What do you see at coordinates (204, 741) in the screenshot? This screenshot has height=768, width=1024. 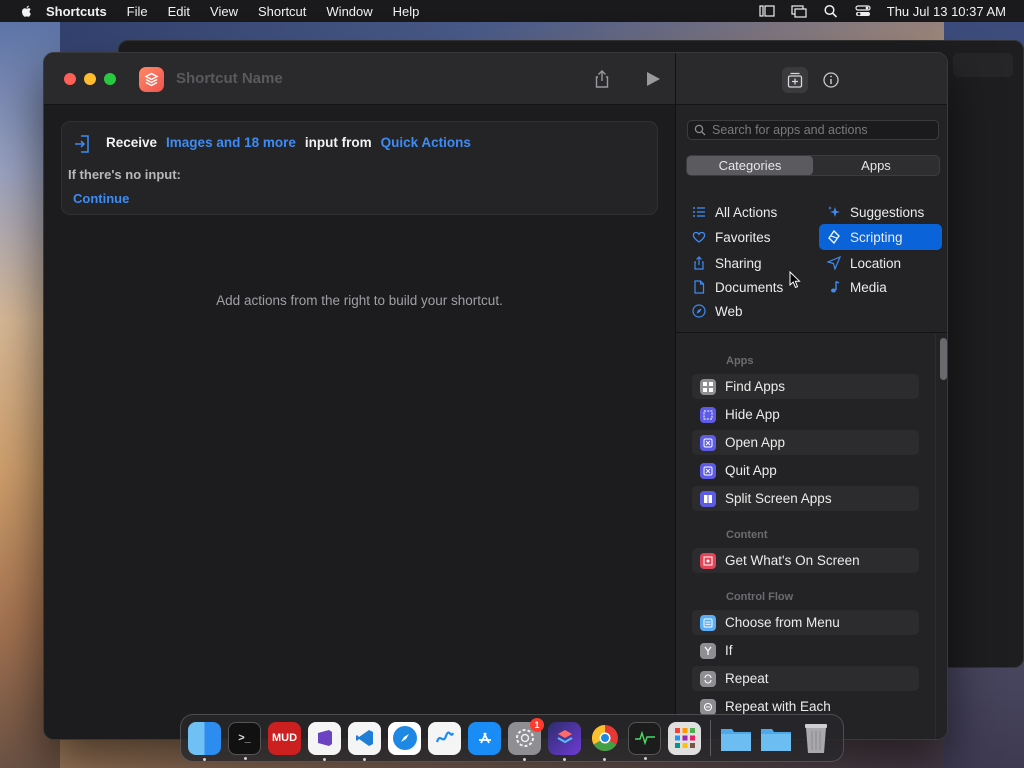 I see `dock-finder-icon` at bounding box center [204, 741].